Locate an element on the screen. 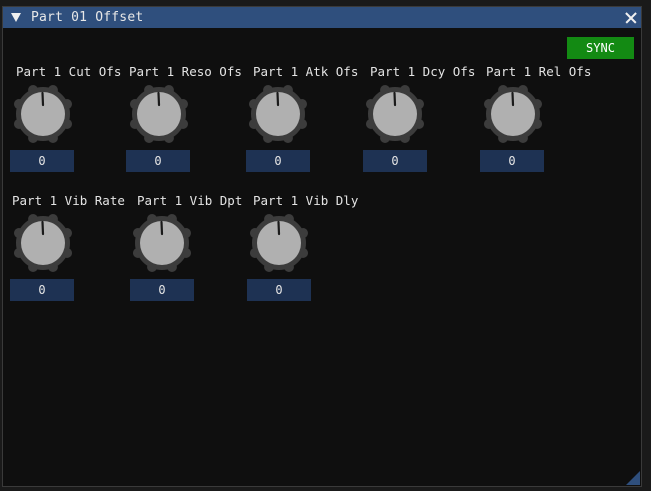 This screenshot has height=491, width=651. knob-atk-ofs is located at coordinates (278, 114).